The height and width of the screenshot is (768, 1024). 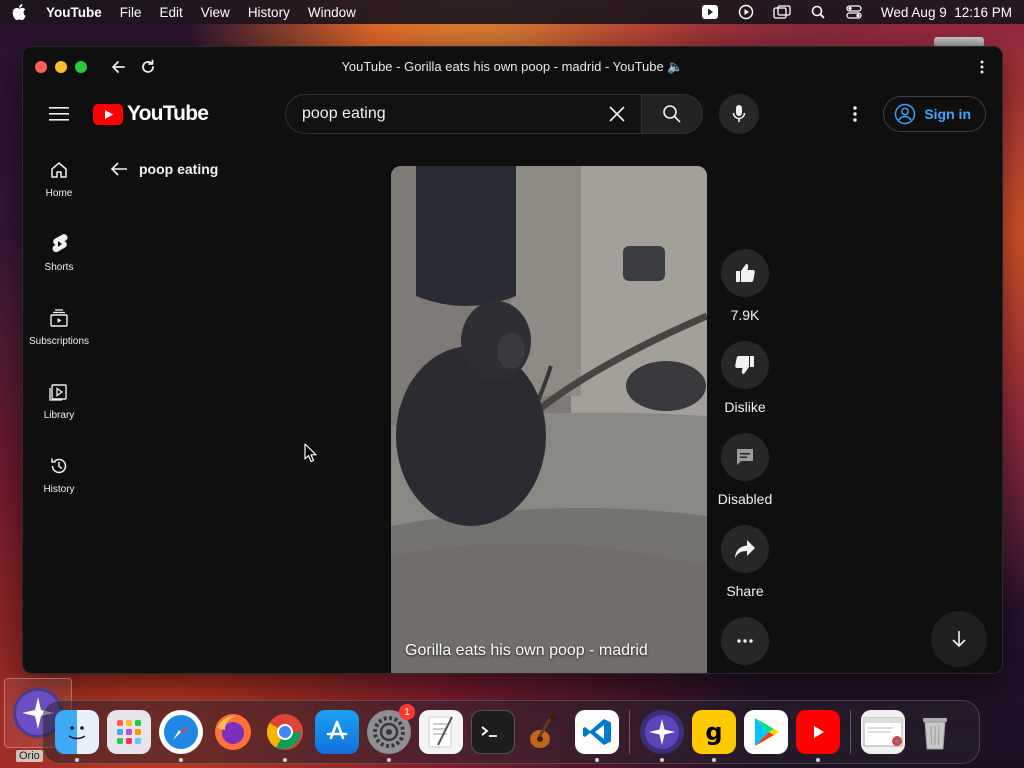 What do you see at coordinates (662, 732) in the screenshot?
I see `orion-icon` at bounding box center [662, 732].